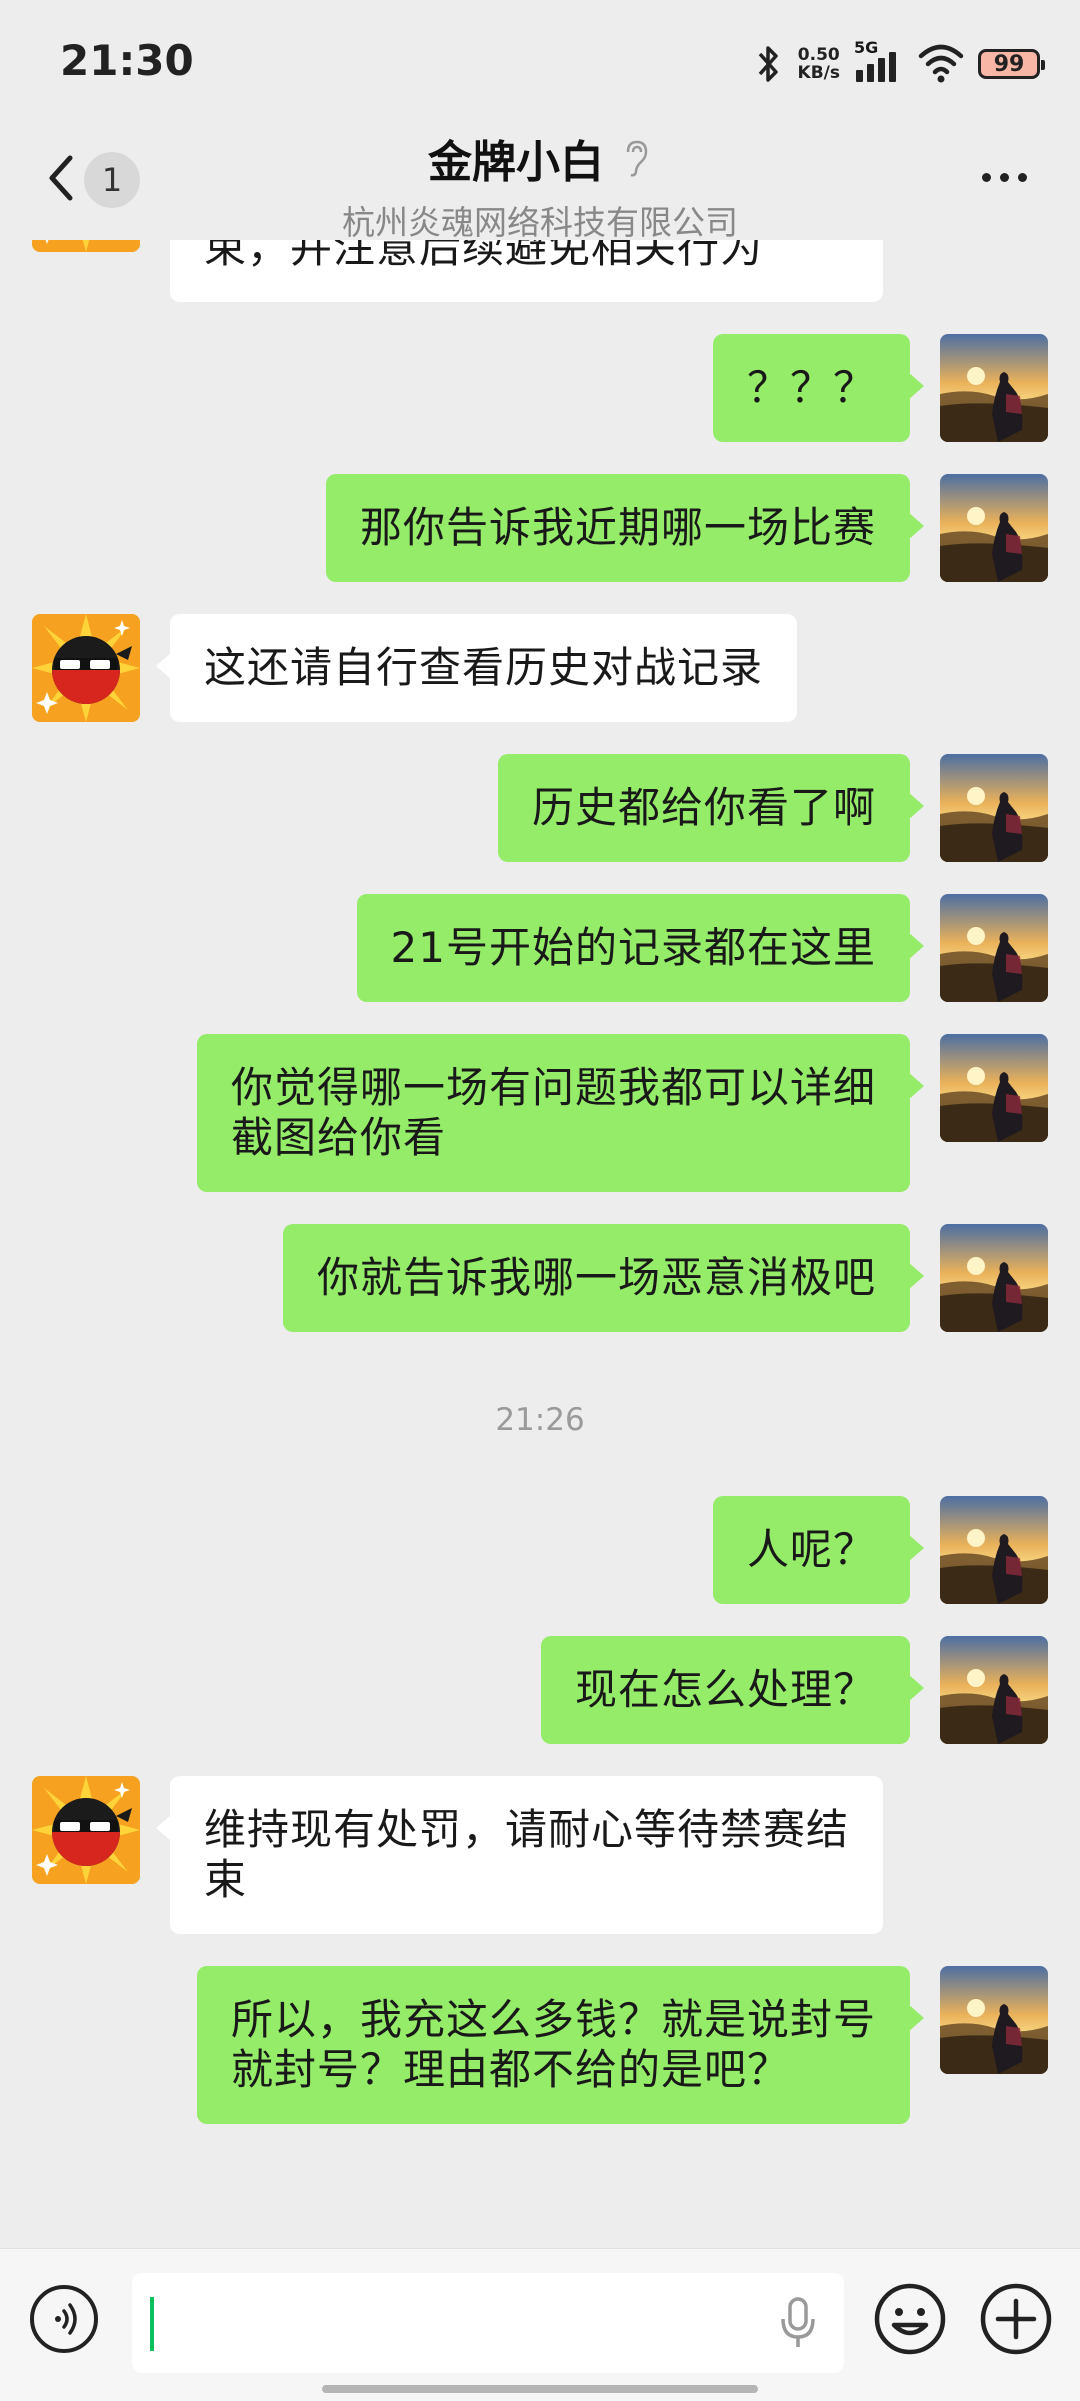 The image size is (1080, 2401). What do you see at coordinates (1009, 64) in the screenshot?
I see `battery-level: 99` at bounding box center [1009, 64].